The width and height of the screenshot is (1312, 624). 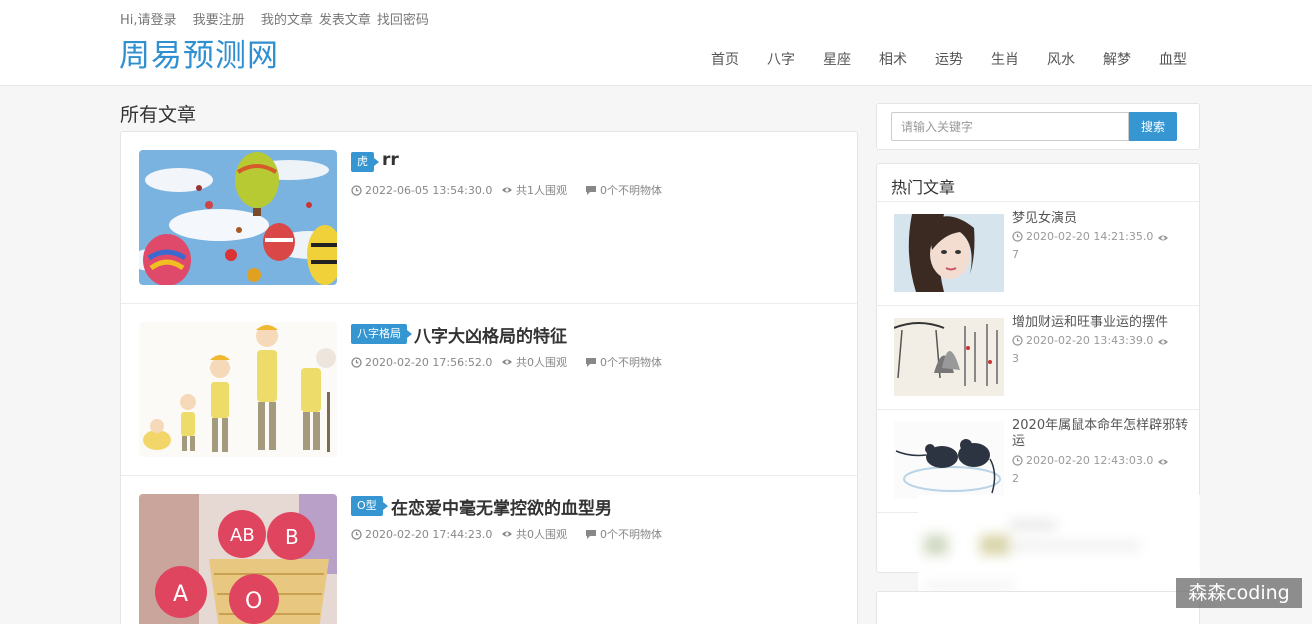 I want to click on hot-article-count: 2, so click(x=1015, y=478).